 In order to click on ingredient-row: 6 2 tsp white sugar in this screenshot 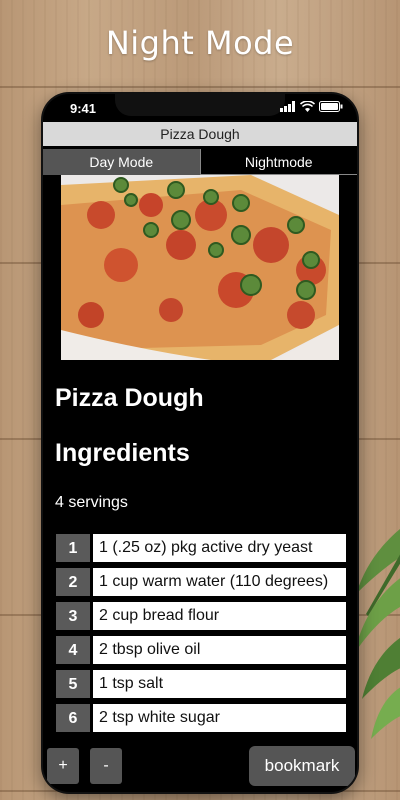, I will do `click(201, 718)`.